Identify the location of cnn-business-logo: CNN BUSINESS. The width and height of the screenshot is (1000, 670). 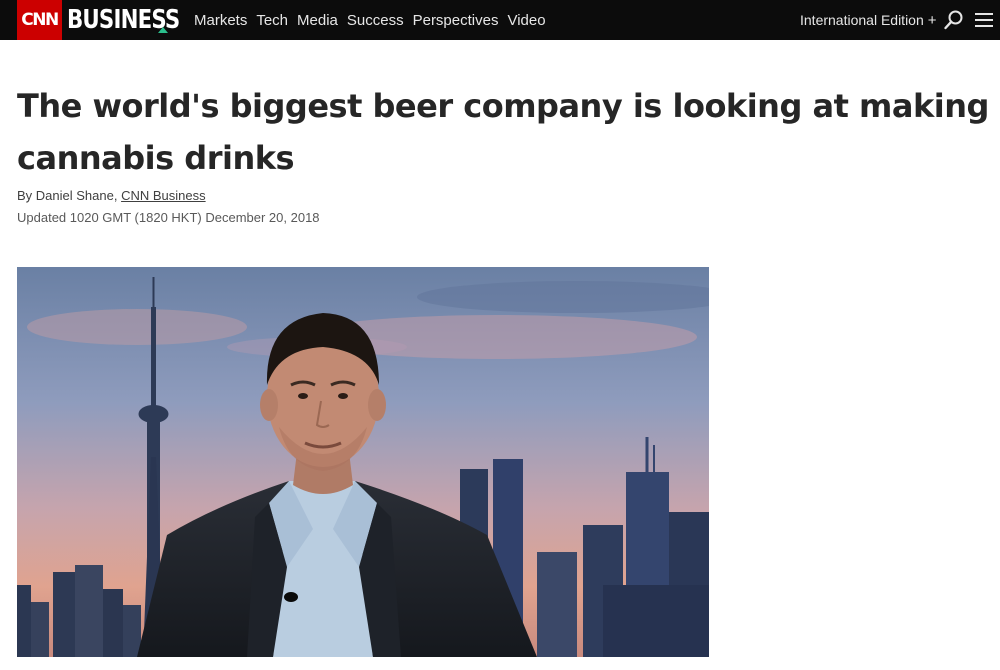
(110, 20).